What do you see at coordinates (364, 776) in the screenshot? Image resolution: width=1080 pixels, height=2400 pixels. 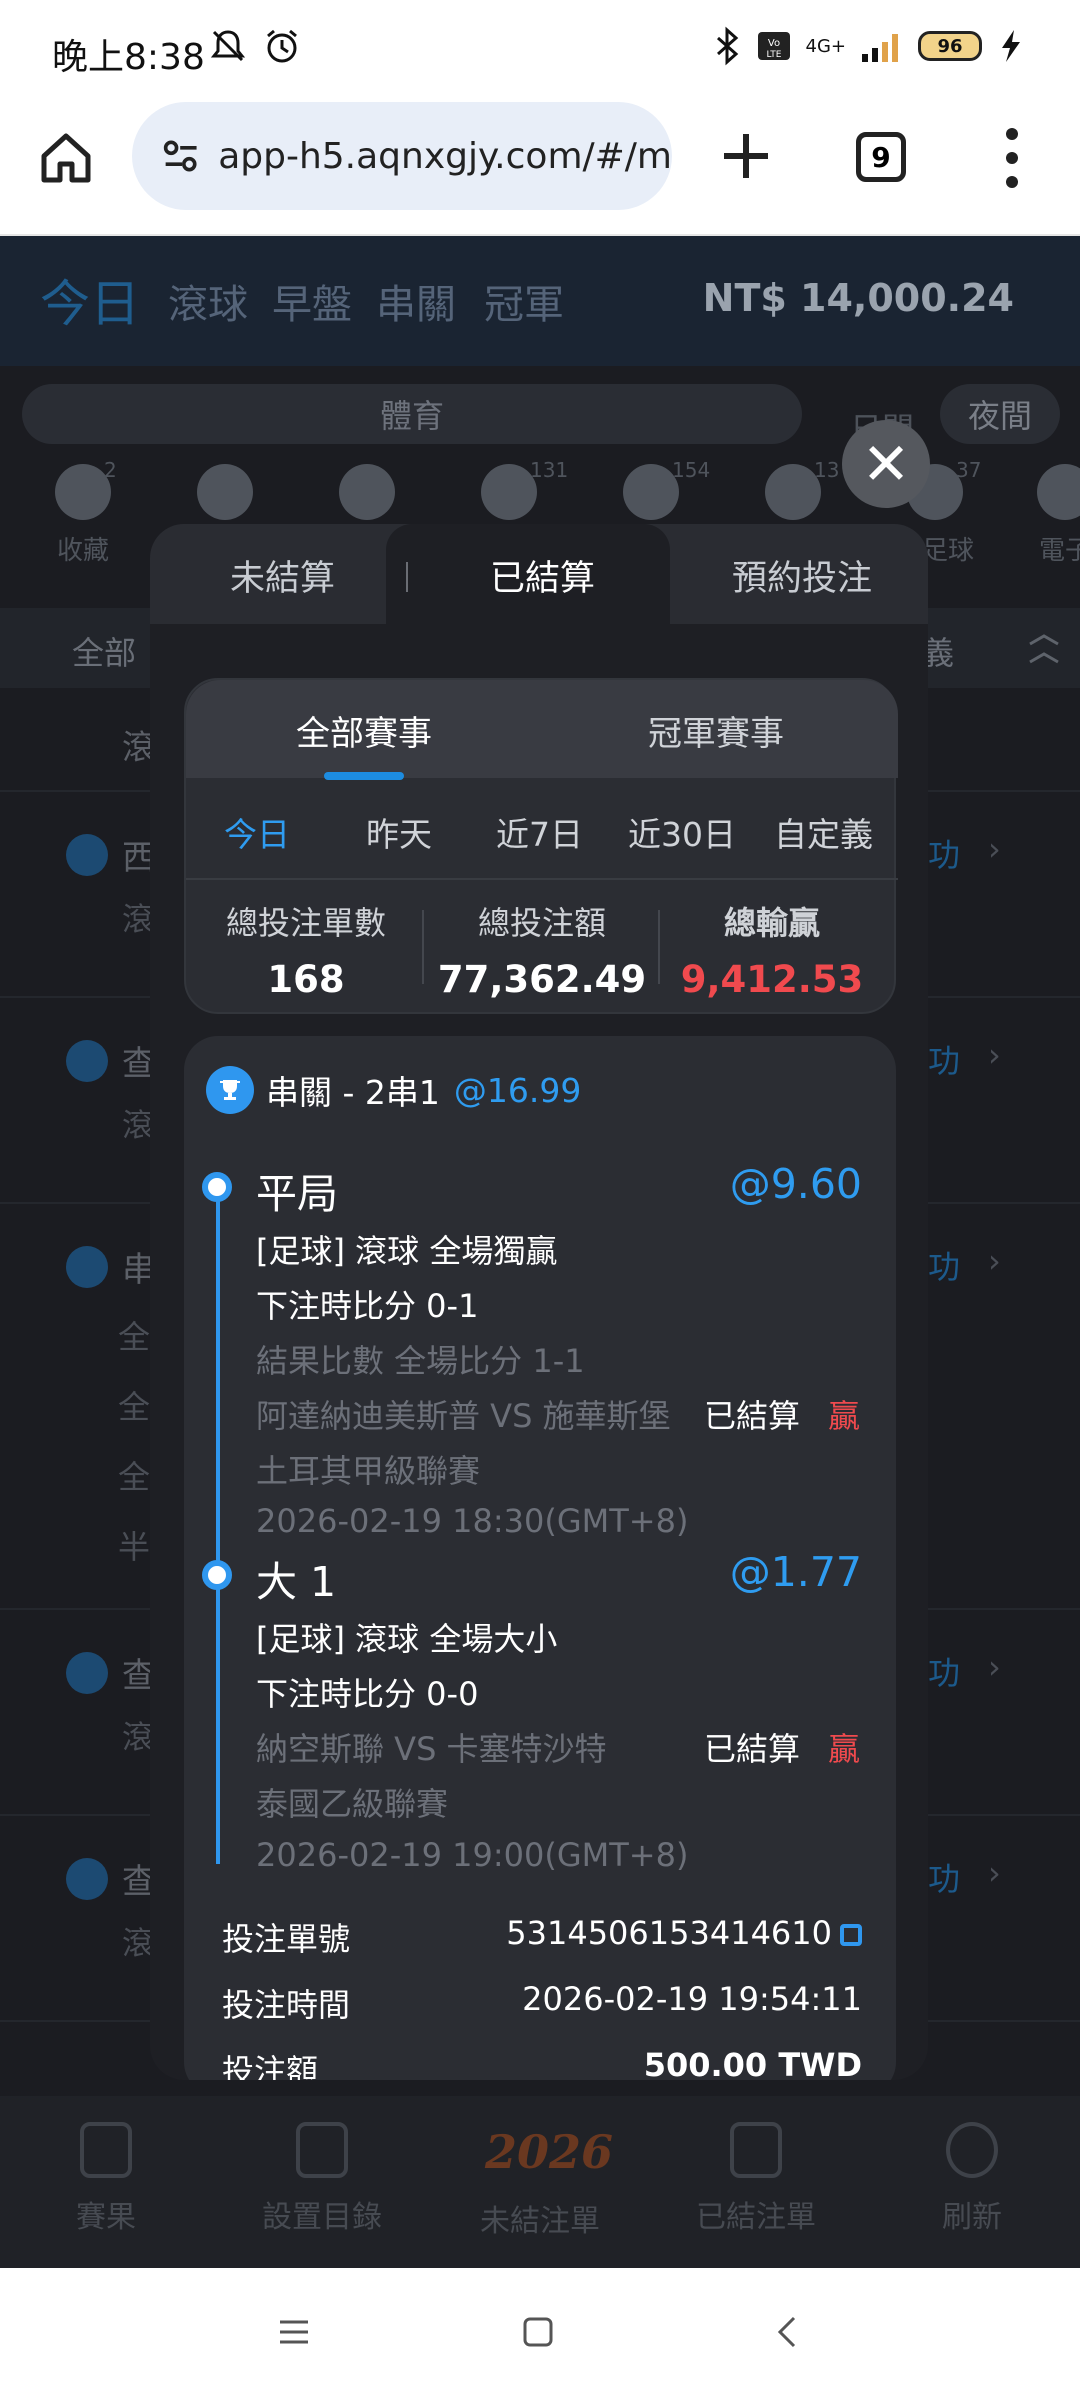 I see `active-tab-underline` at bounding box center [364, 776].